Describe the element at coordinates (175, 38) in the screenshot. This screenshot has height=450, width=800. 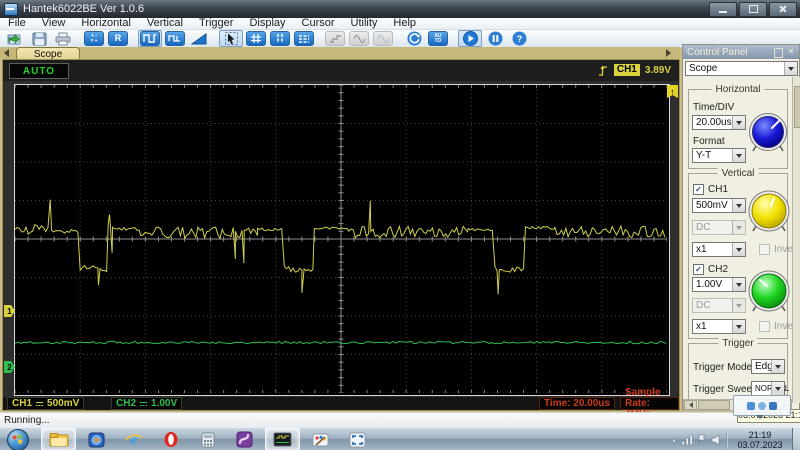
I see `pulse2-display-button` at that location.